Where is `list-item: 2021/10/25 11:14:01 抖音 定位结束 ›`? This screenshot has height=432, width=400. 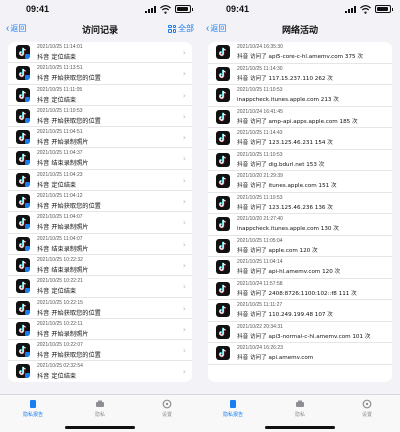 list-item: 2021/10/25 11:14:01 抖音 定位结束 › is located at coordinates (100, 53).